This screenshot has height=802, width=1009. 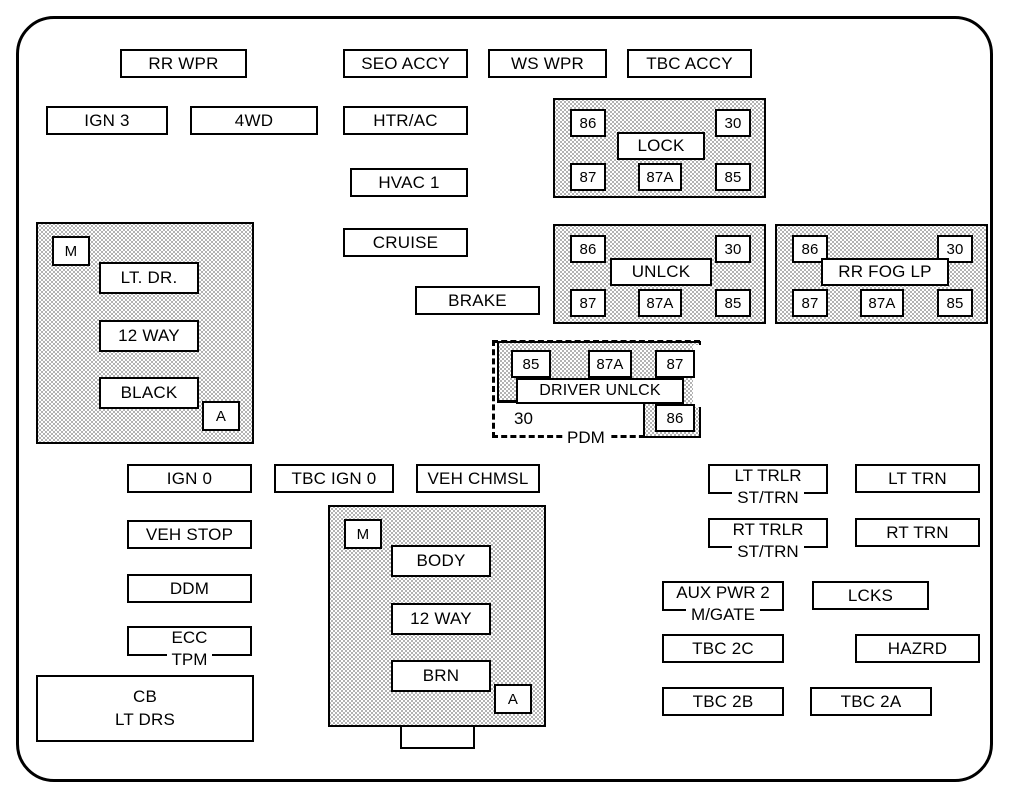 What do you see at coordinates (149, 278) in the screenshot?
I see `connector-row-lt-dr: LT. DR.` at bounding box center [149, 278].